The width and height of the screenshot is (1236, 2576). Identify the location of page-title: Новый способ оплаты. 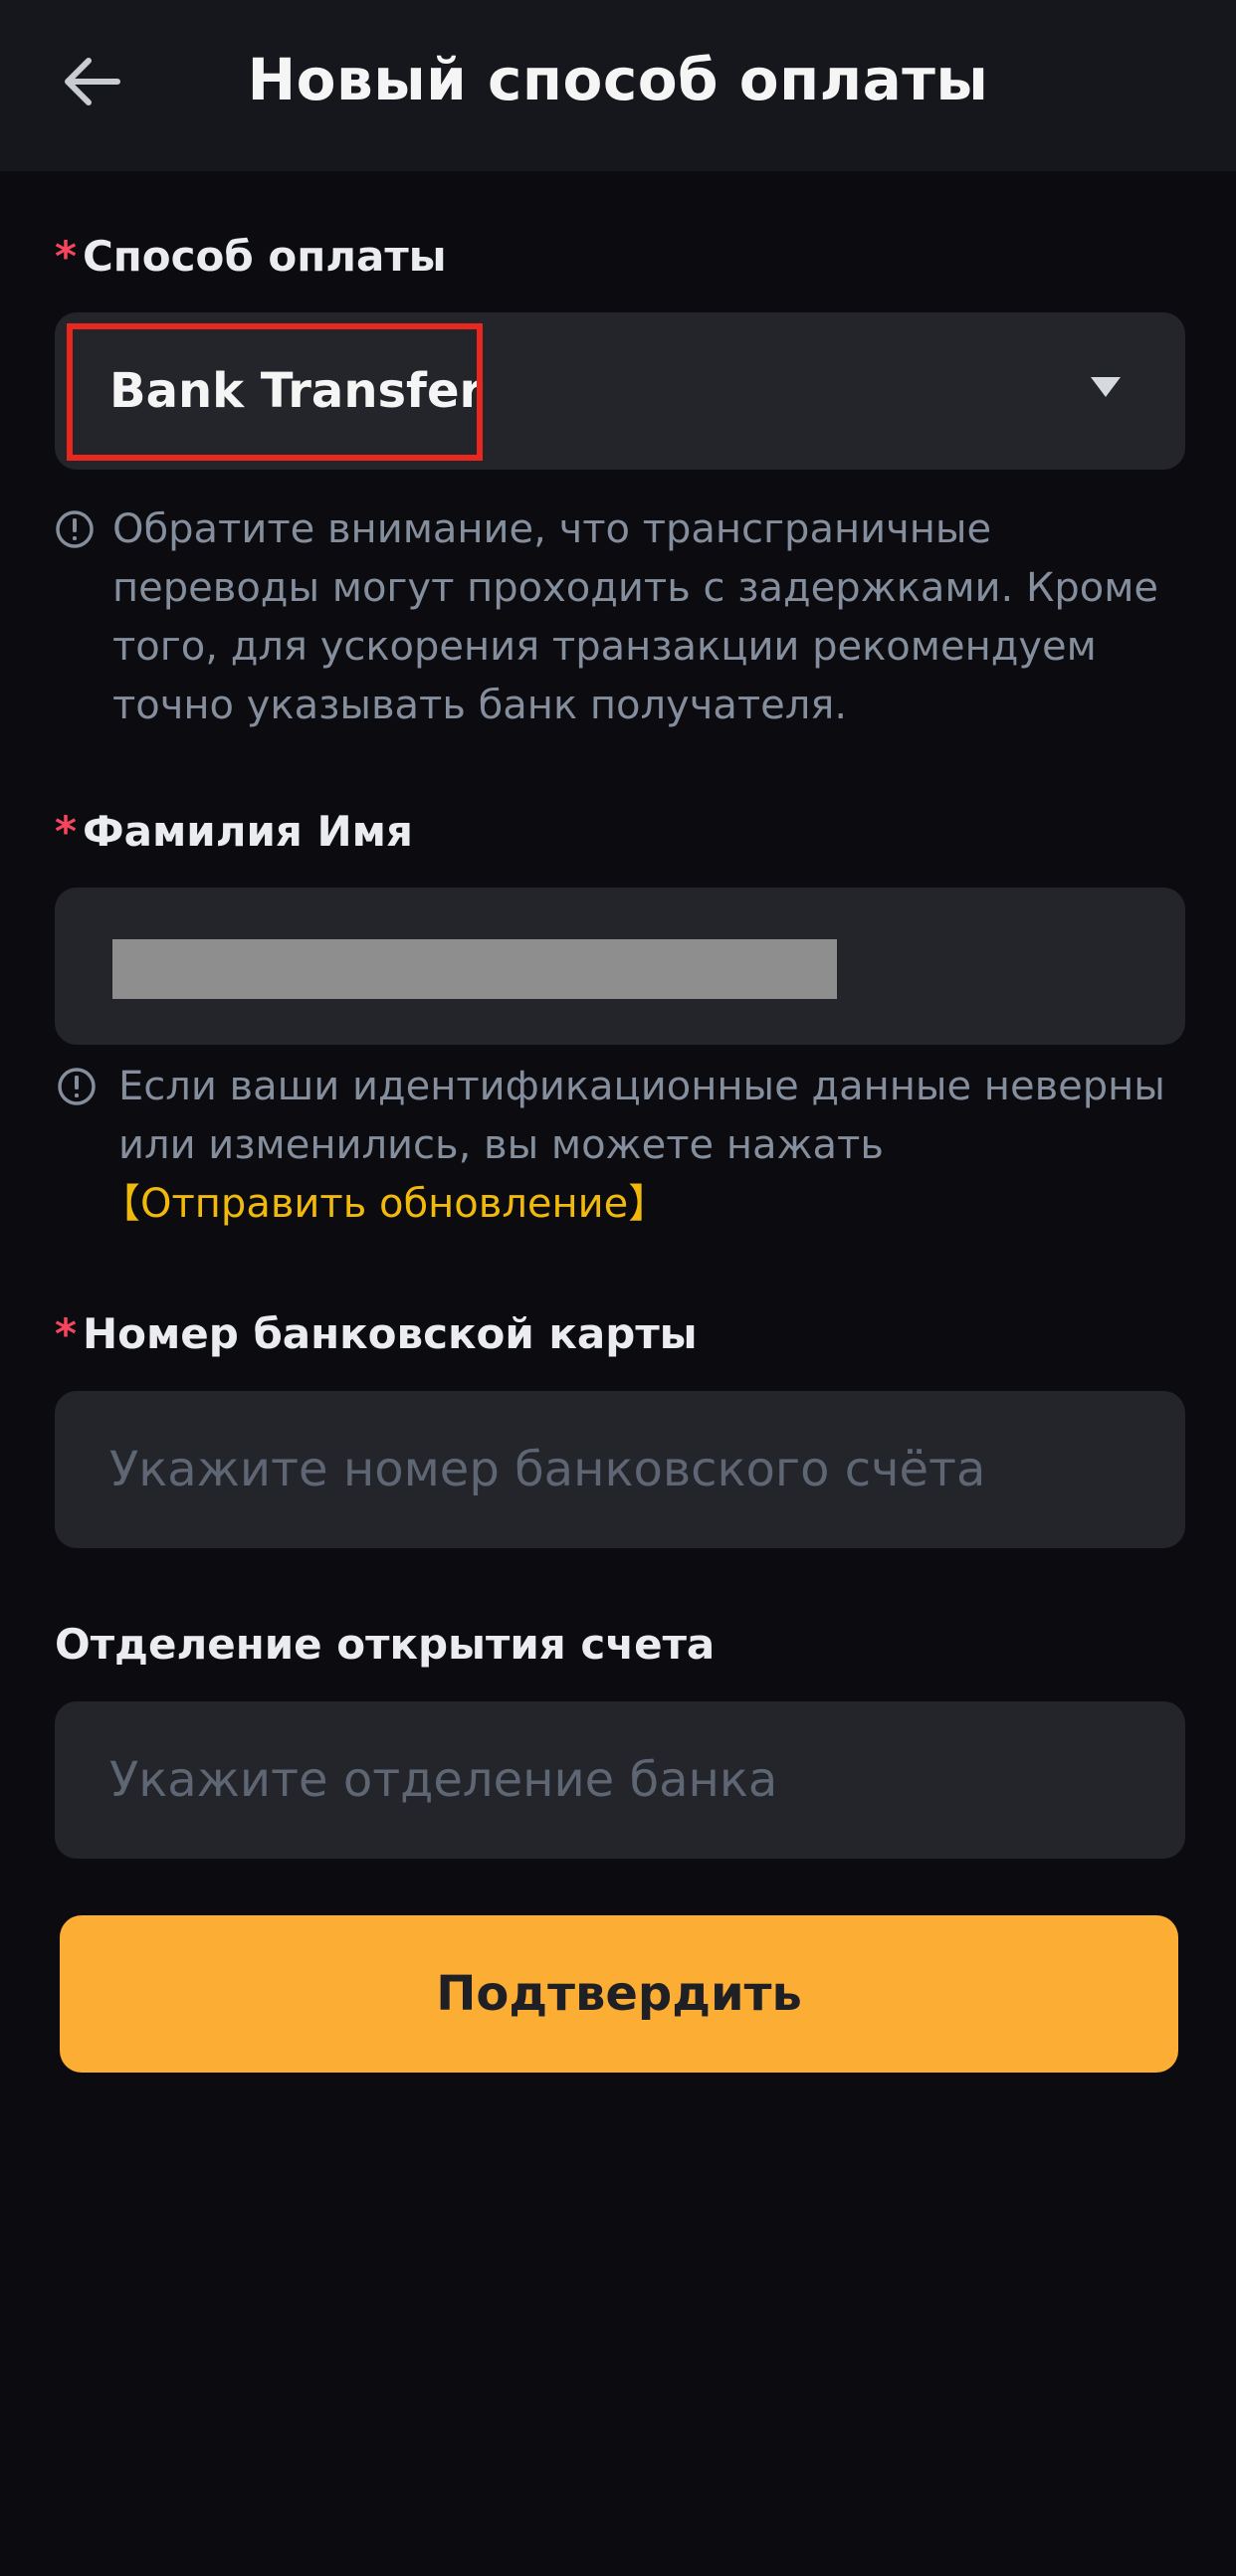
(618, 79).